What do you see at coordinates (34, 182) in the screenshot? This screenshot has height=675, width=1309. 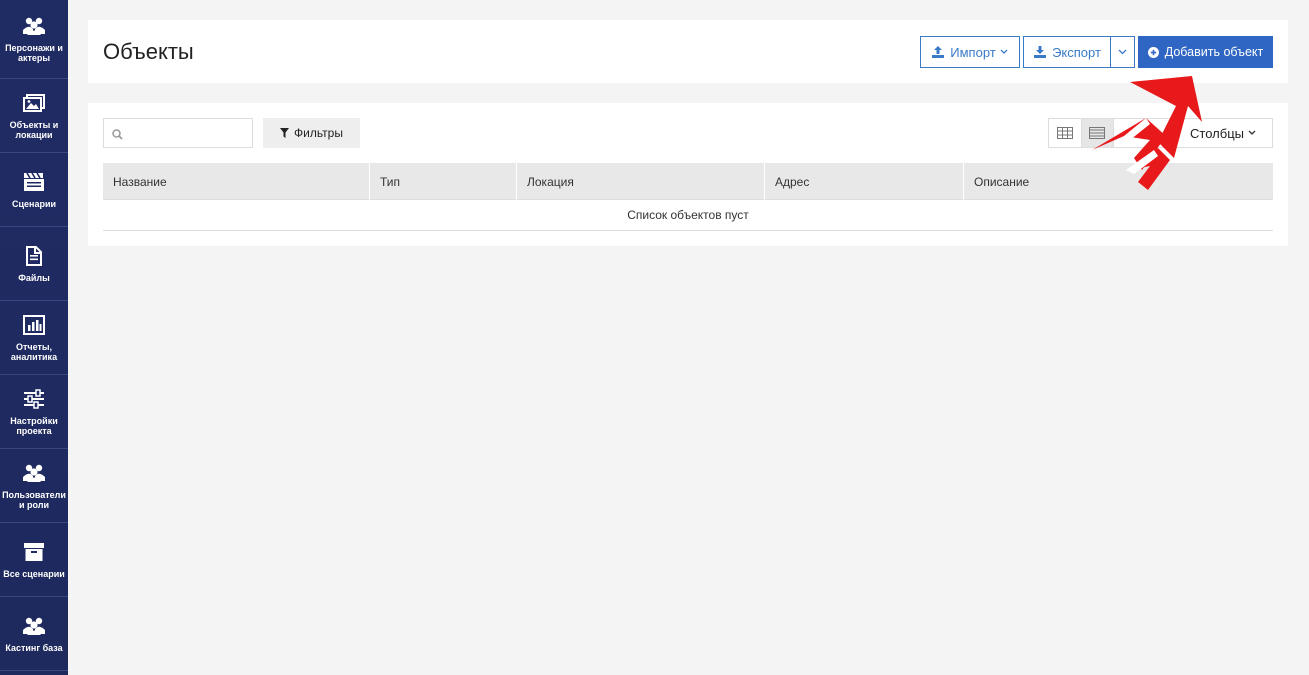 I see `clapperboard-icon` at bounding box center [34, 182].